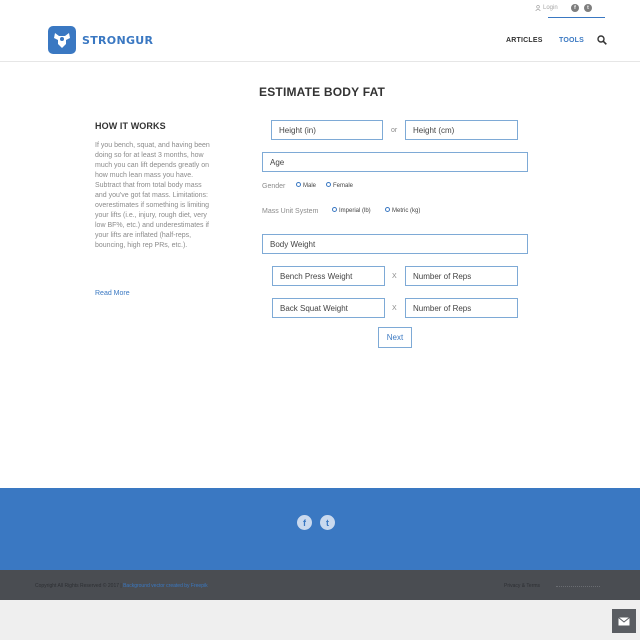  Describe the element at coordinates (395, 337) in the screenshot. I see `next-button: Next` at that location.